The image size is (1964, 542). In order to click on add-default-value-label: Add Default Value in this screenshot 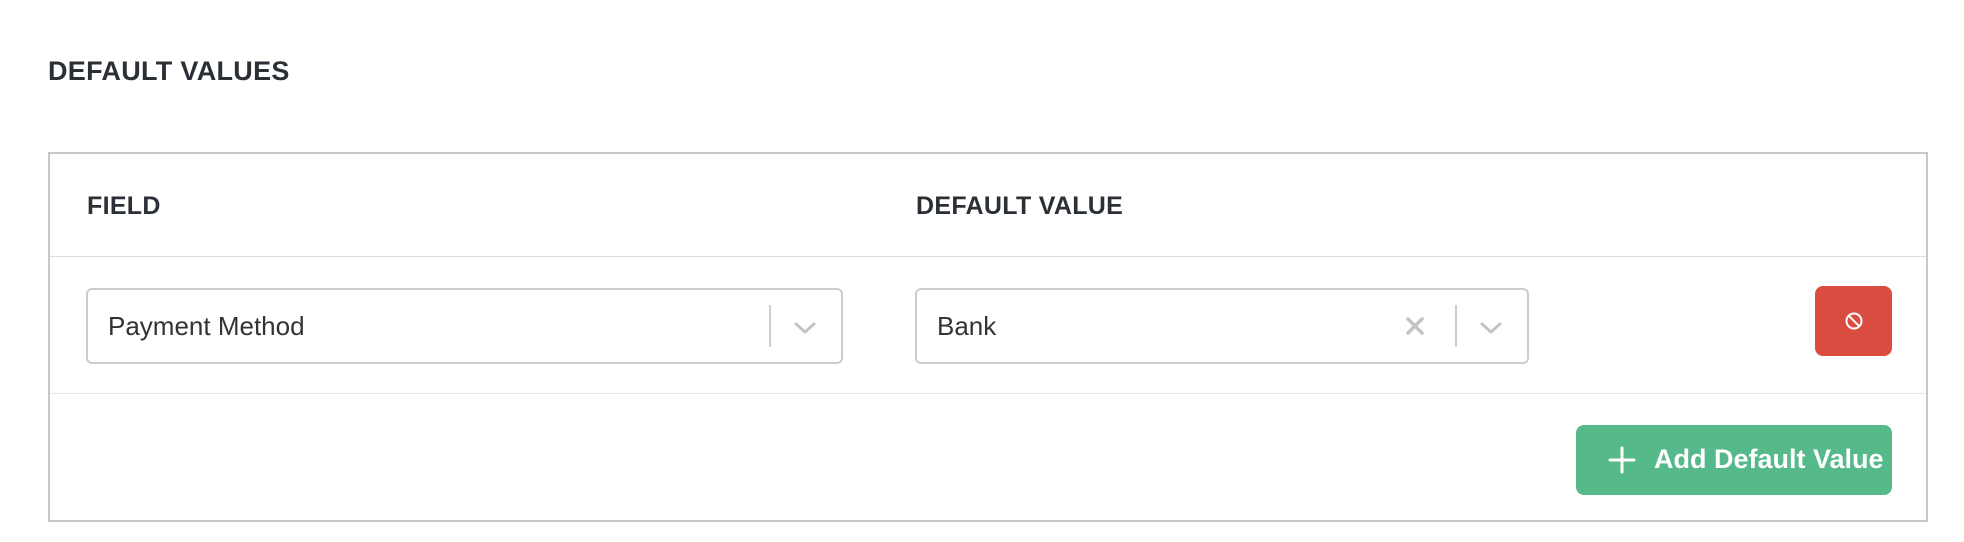, I will do `click(1769, 459)`.